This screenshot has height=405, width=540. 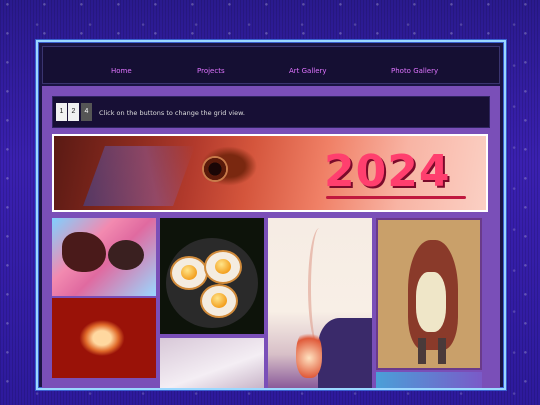 I want to click on shadow-shape, so click(x=345, y=353).